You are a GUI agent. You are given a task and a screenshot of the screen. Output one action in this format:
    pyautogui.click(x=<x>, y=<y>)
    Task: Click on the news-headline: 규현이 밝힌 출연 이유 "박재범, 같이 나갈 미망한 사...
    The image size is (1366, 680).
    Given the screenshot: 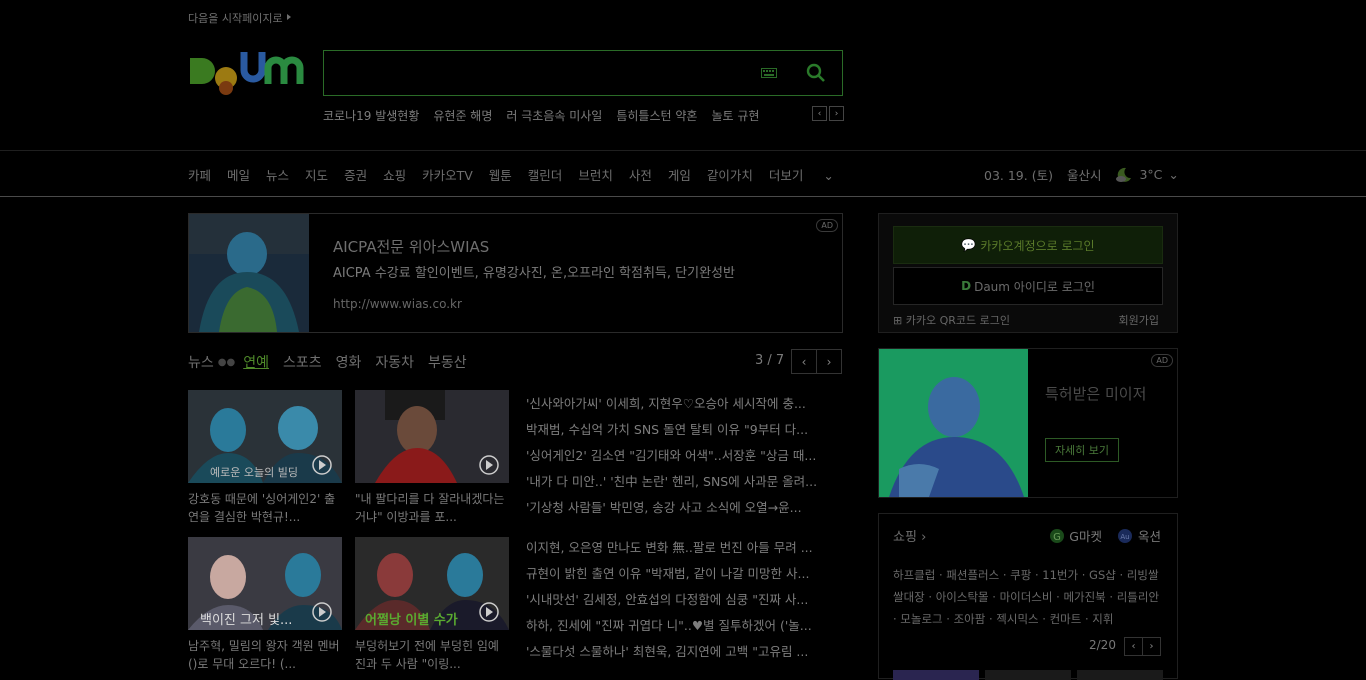 What is the action you would take?
    pyautogui.click(x=685, y=574)
    